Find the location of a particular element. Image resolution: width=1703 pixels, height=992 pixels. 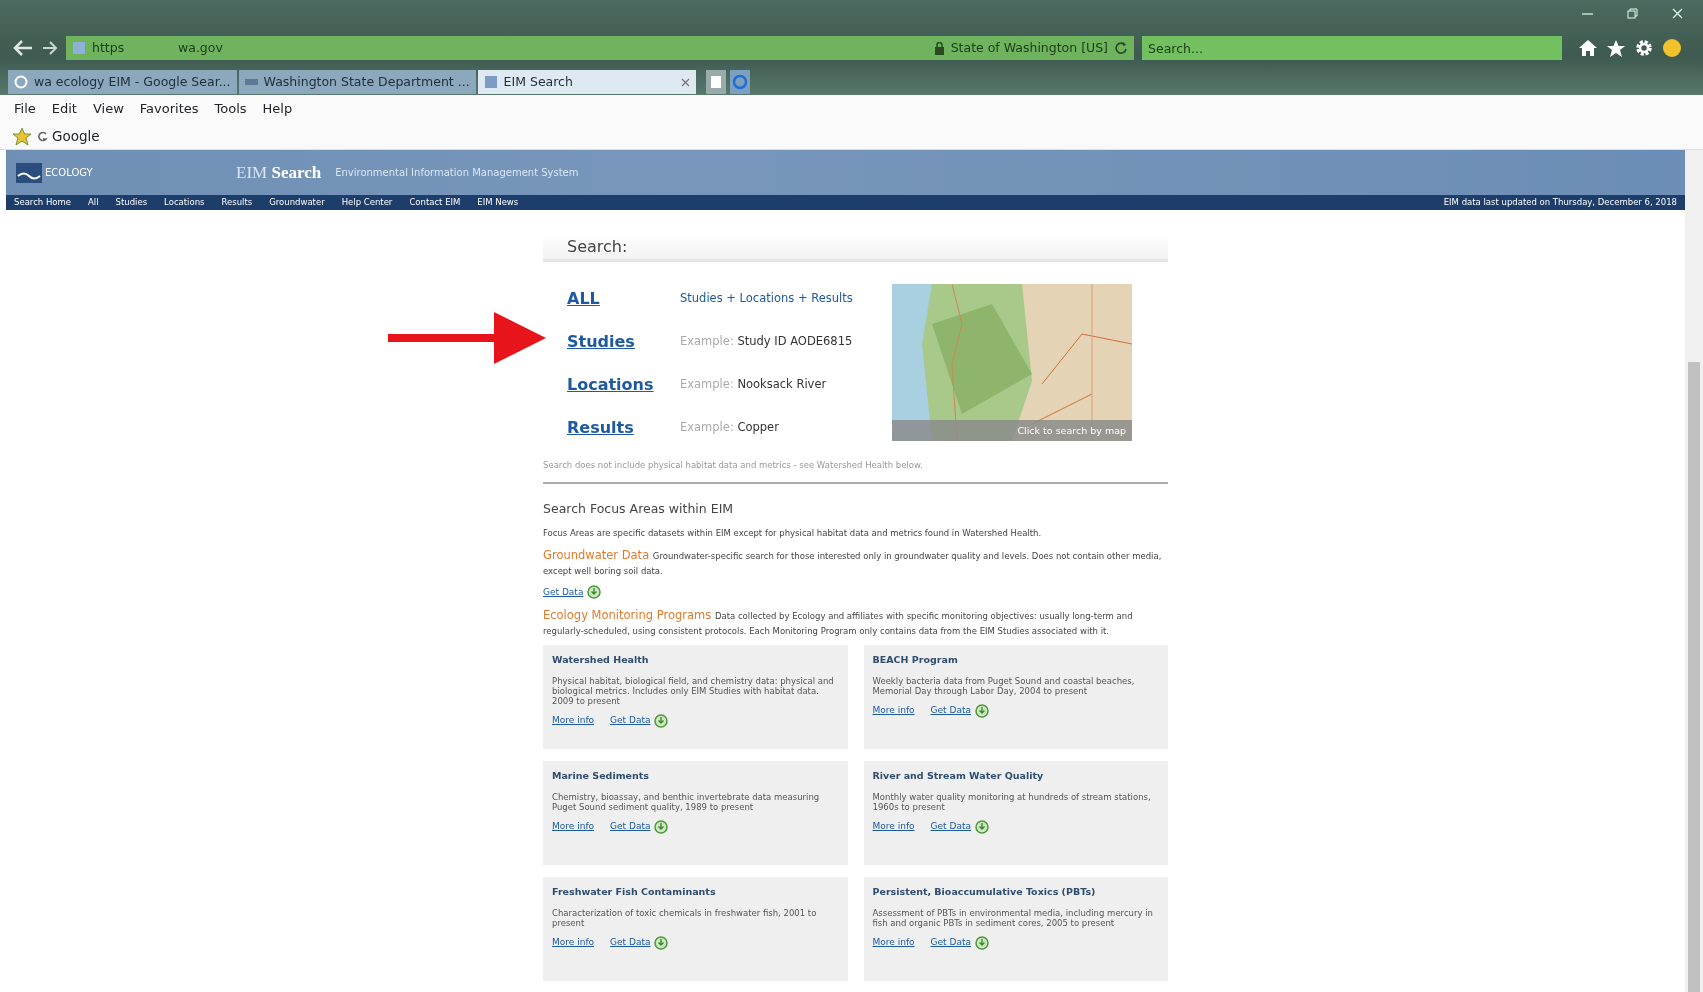

settings-icon is located at coordinates (1644, 48).